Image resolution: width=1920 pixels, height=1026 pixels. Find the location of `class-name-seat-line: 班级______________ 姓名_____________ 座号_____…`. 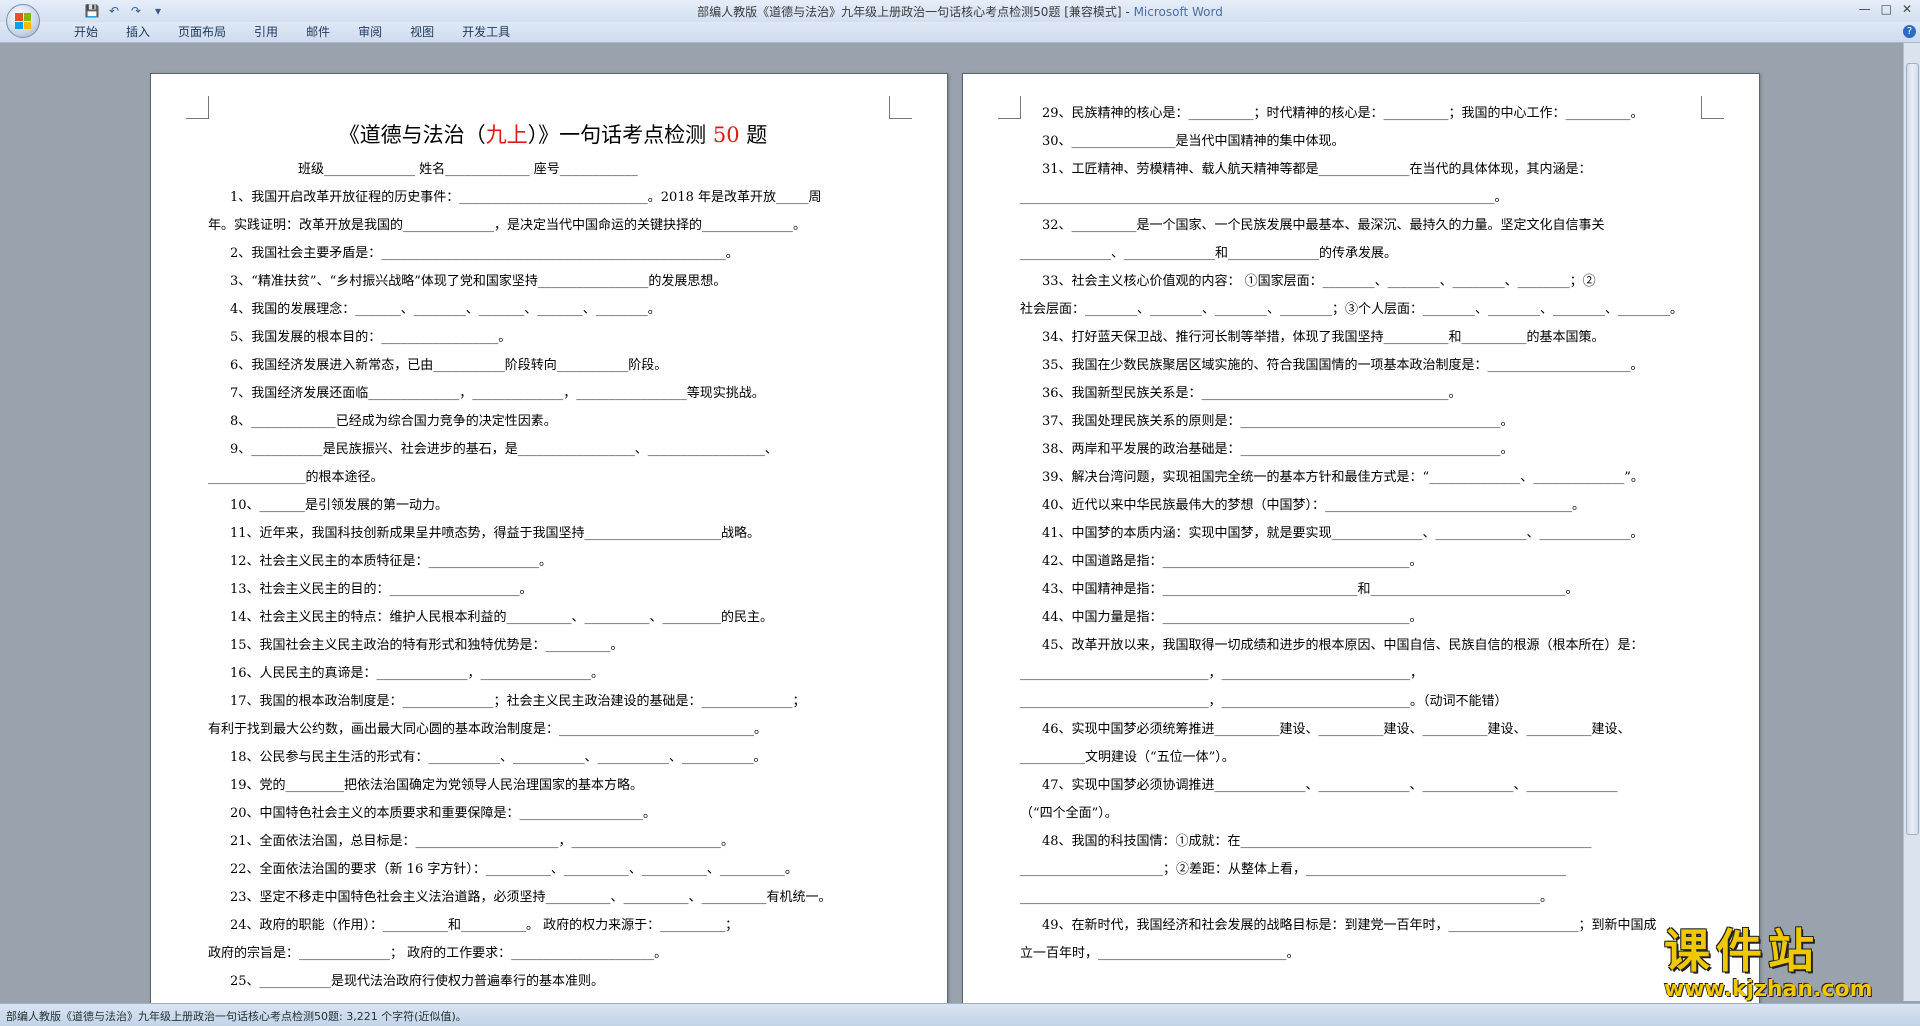

class-name-seat-line: 班级______________ 姓名_____________ 座号_____… is located at coordinates (468, 169).